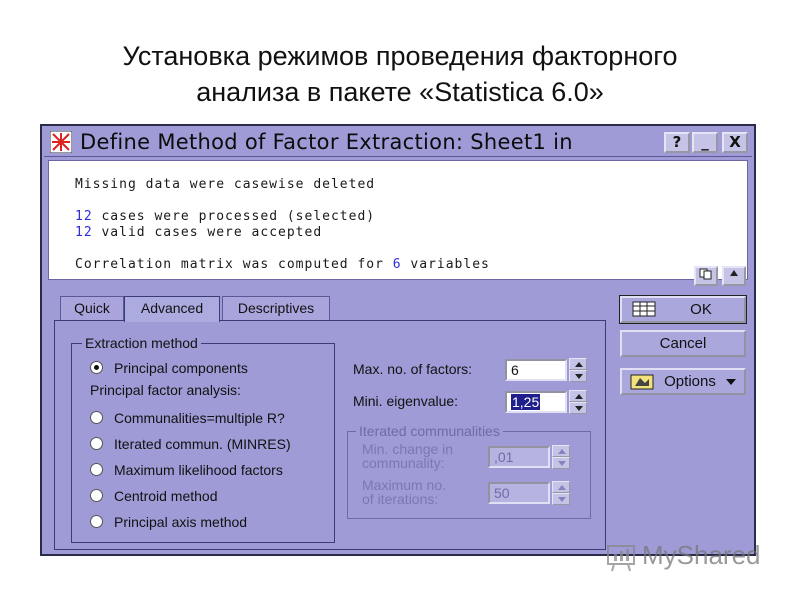  Describe the element at coordinates (92, 308) in the screenshot. I see `tab-quick: Quick` at that location.